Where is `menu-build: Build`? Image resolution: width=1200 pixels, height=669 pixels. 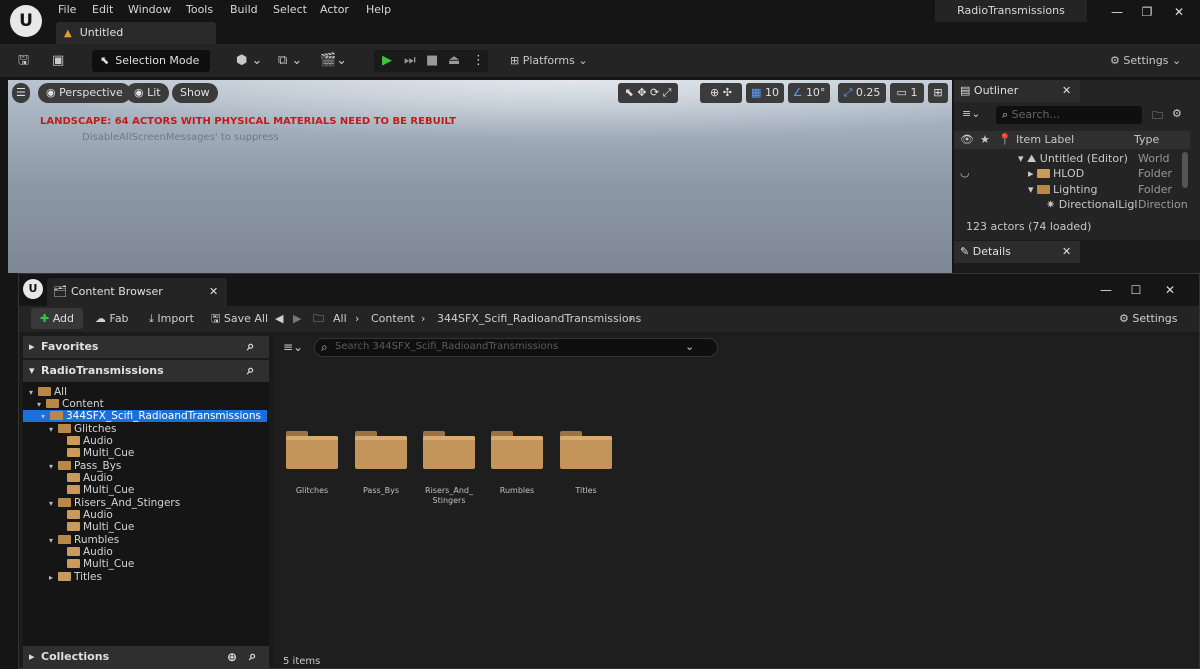
menu-build: Build is located at coordinates (244, 10).